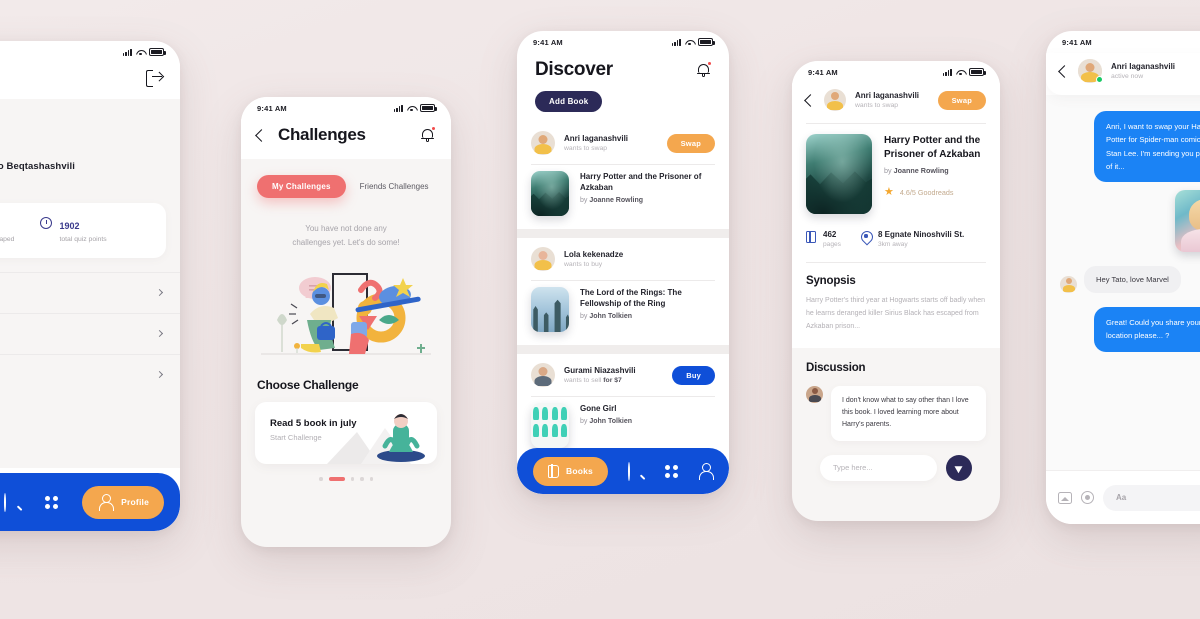 The image size is (1200, 619). What do you see at coordinates (1065, 497) in the screenshot?
I see `image-icon` at bounding box center [1065, 497].